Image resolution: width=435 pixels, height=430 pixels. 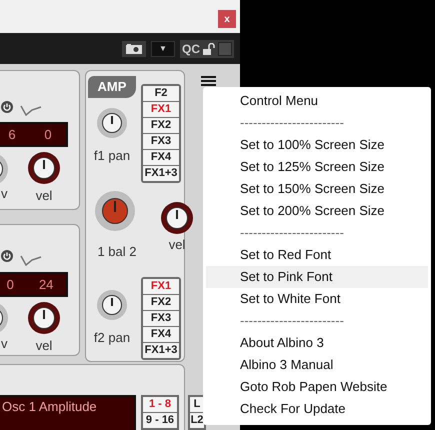 I want to click on side-button: L2, so click(x=197, y=420).